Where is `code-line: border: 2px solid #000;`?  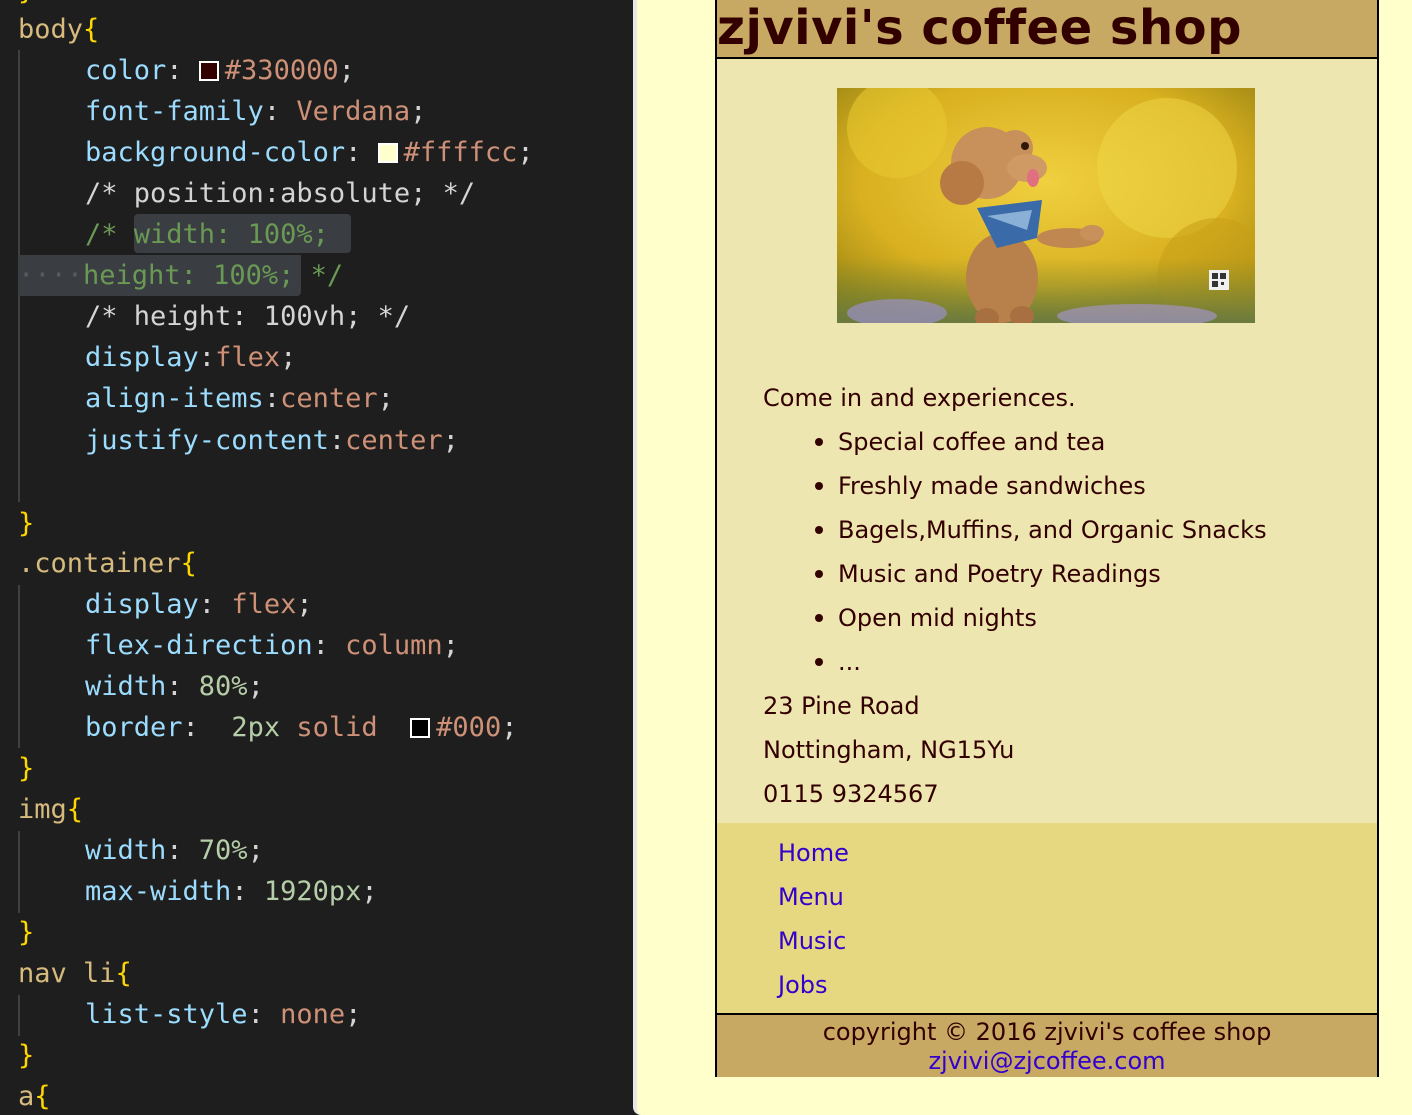 code-line: border: 2px solid #000; is located at coordinates (301, 727).